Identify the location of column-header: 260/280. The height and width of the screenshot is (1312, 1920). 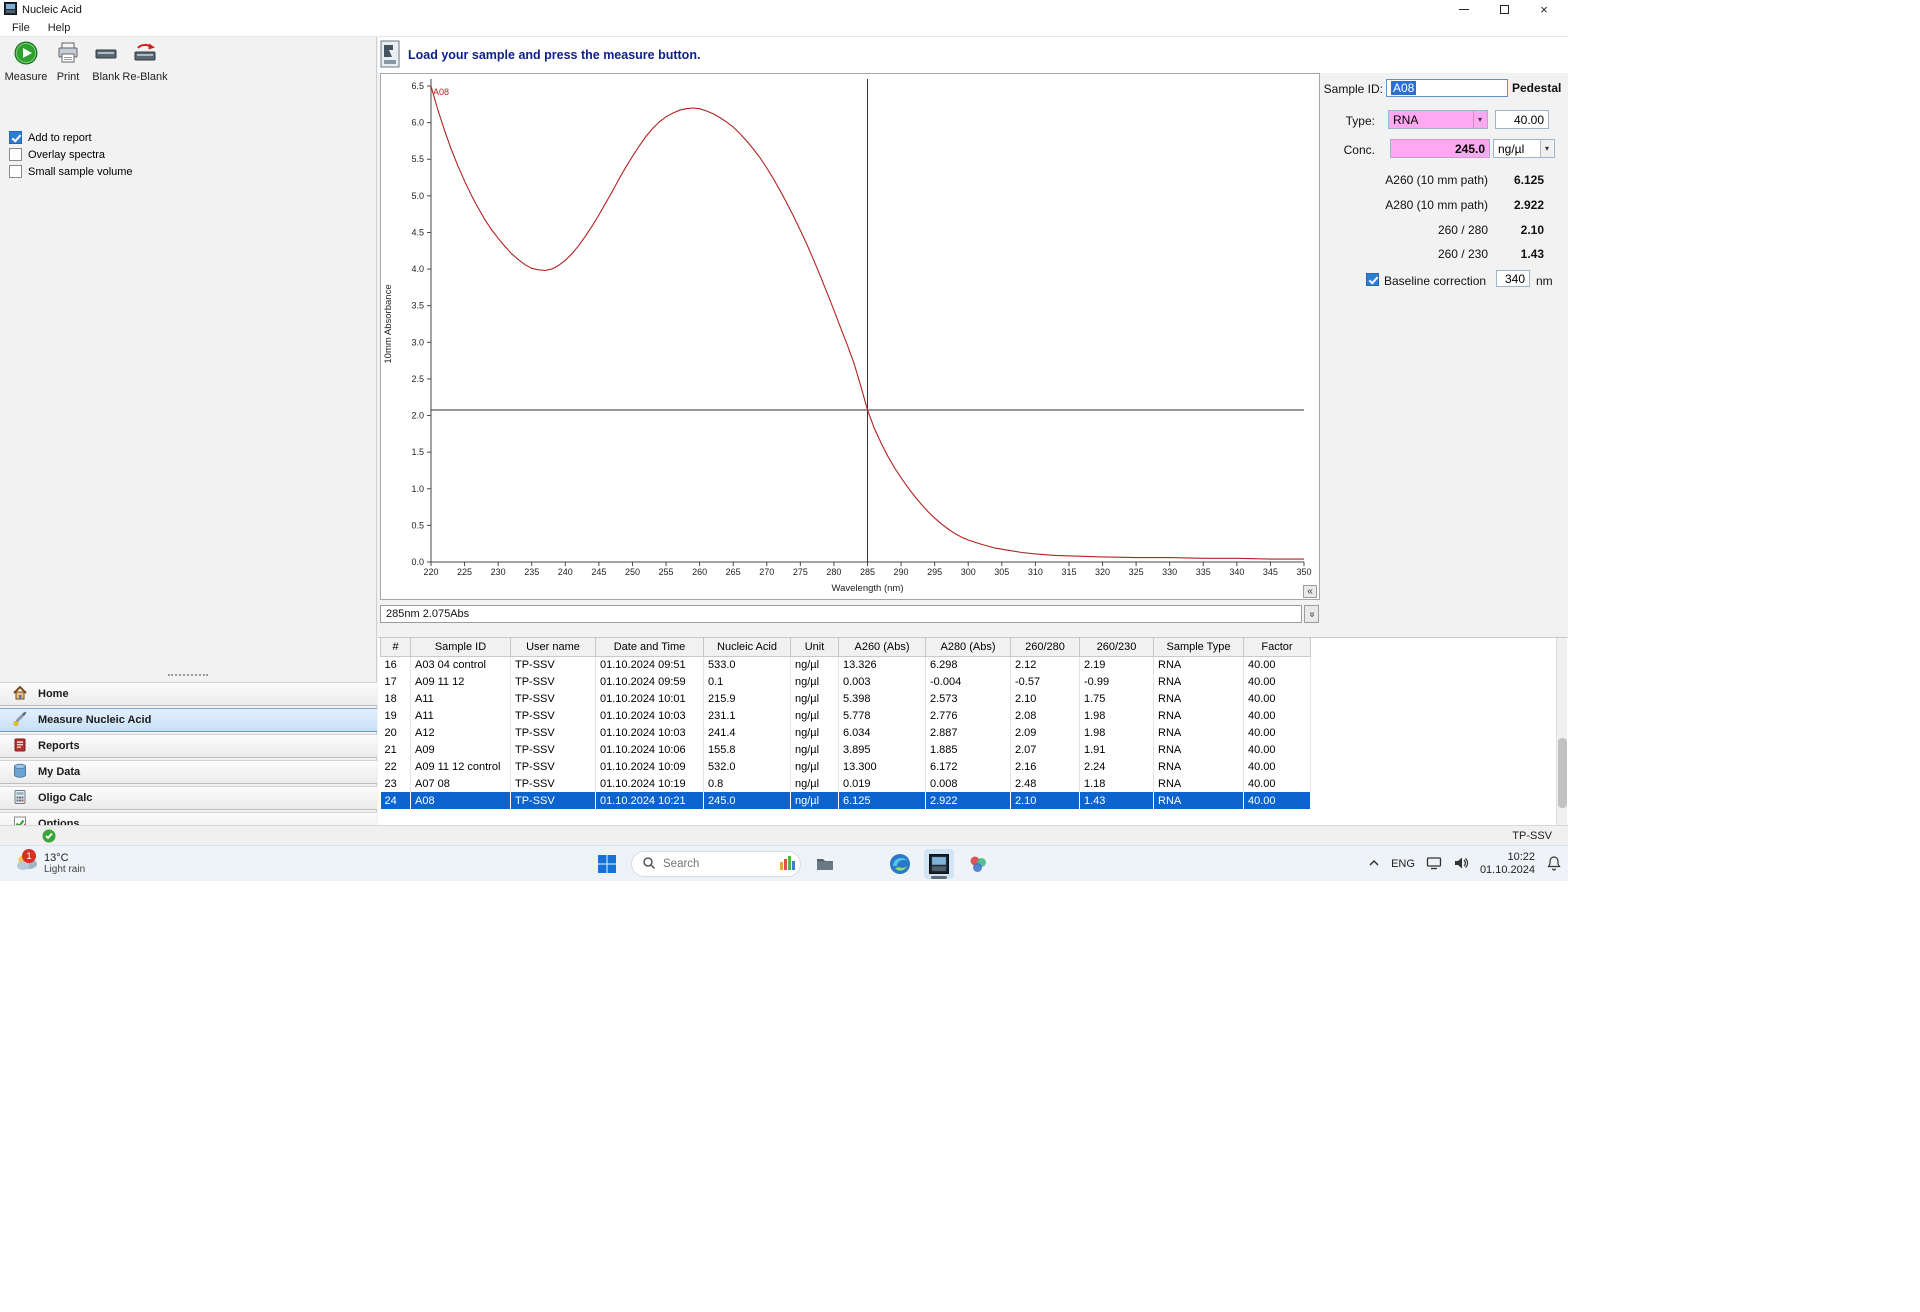
(1045, 647).